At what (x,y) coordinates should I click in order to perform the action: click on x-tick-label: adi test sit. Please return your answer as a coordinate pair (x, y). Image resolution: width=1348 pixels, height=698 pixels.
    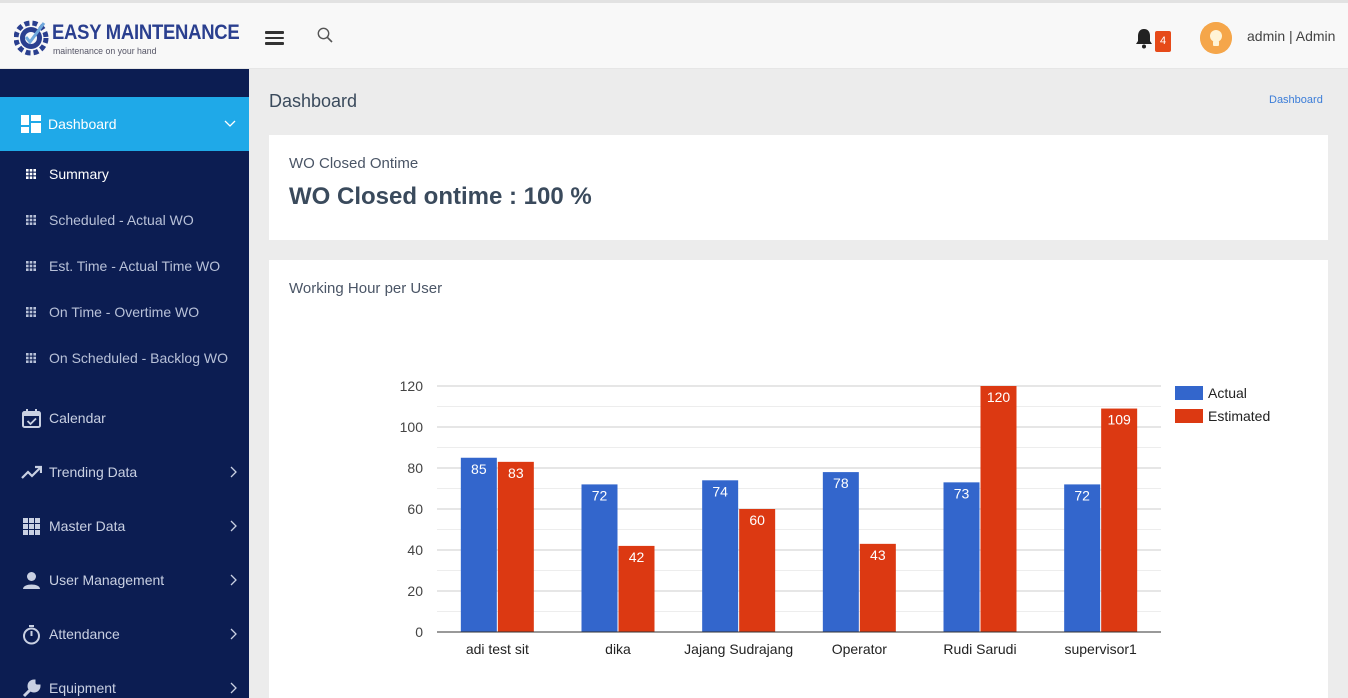
    Looking at the image, I should click on (497, 649).